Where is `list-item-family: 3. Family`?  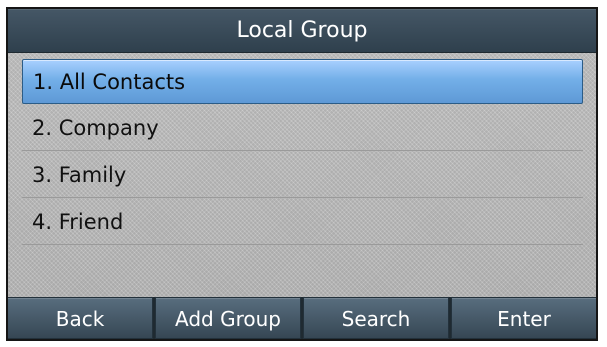 list-item-family: 3. Family is located at coordinates (302, 175).